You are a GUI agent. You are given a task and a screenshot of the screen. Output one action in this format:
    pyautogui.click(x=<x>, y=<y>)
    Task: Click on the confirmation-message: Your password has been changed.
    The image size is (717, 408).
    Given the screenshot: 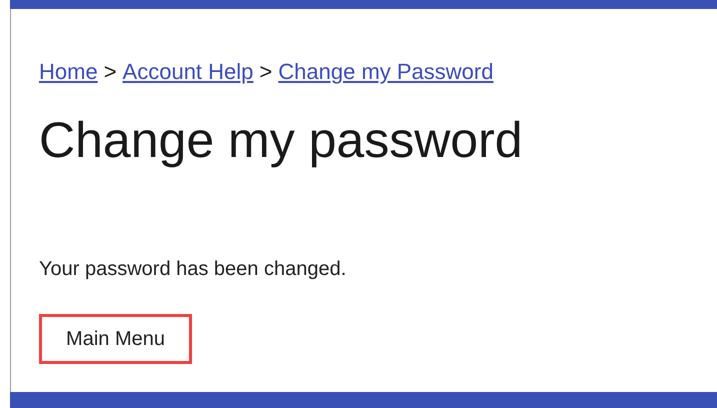 What is the action you would take?
    pyautogui.click(x=193, y=269)
    